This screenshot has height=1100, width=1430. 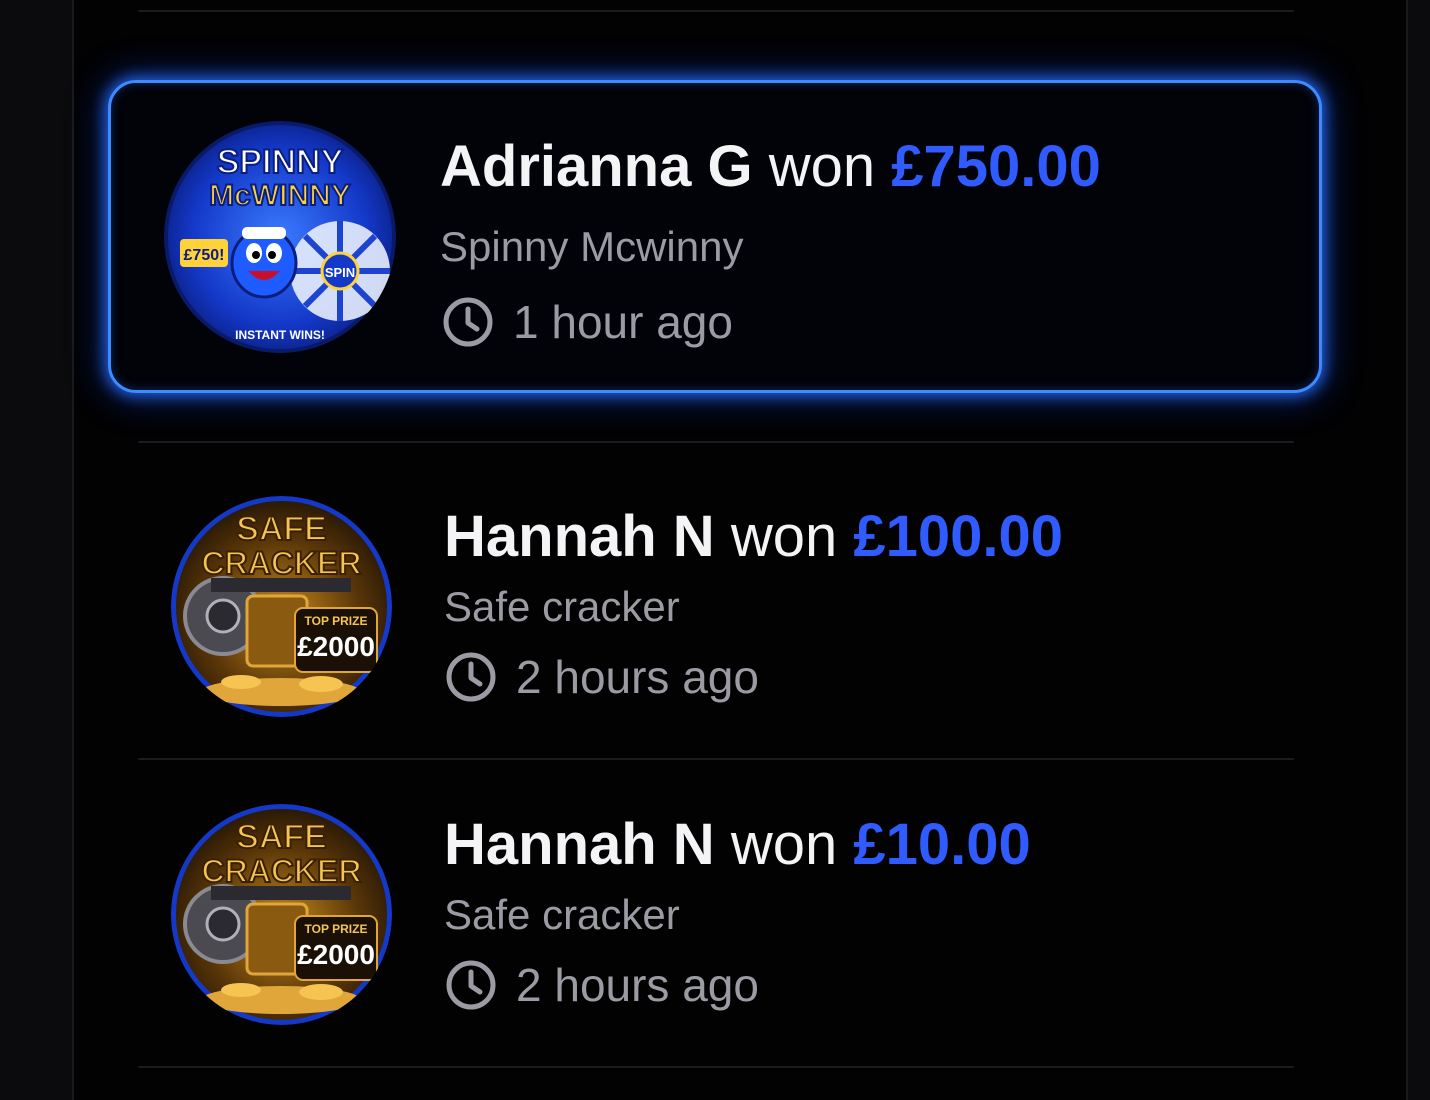 I want to click on win-amount: £750.00, so click(x=996, y=166).